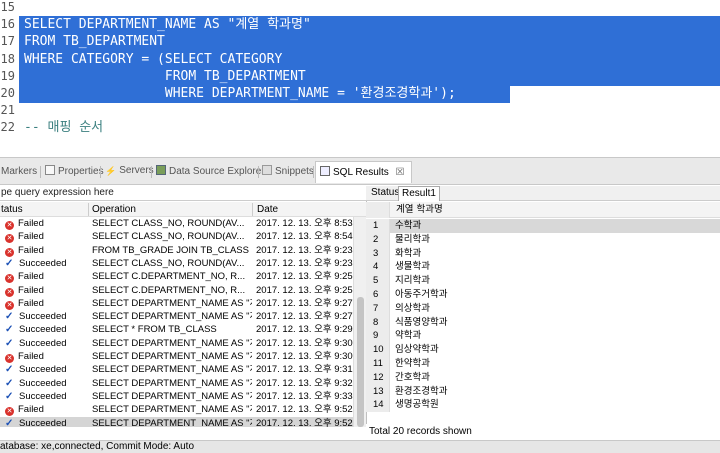  Describe the element at coordinates (419, 210) in the screenshot. I see `column-department-name: 계열 학과명` at that location.